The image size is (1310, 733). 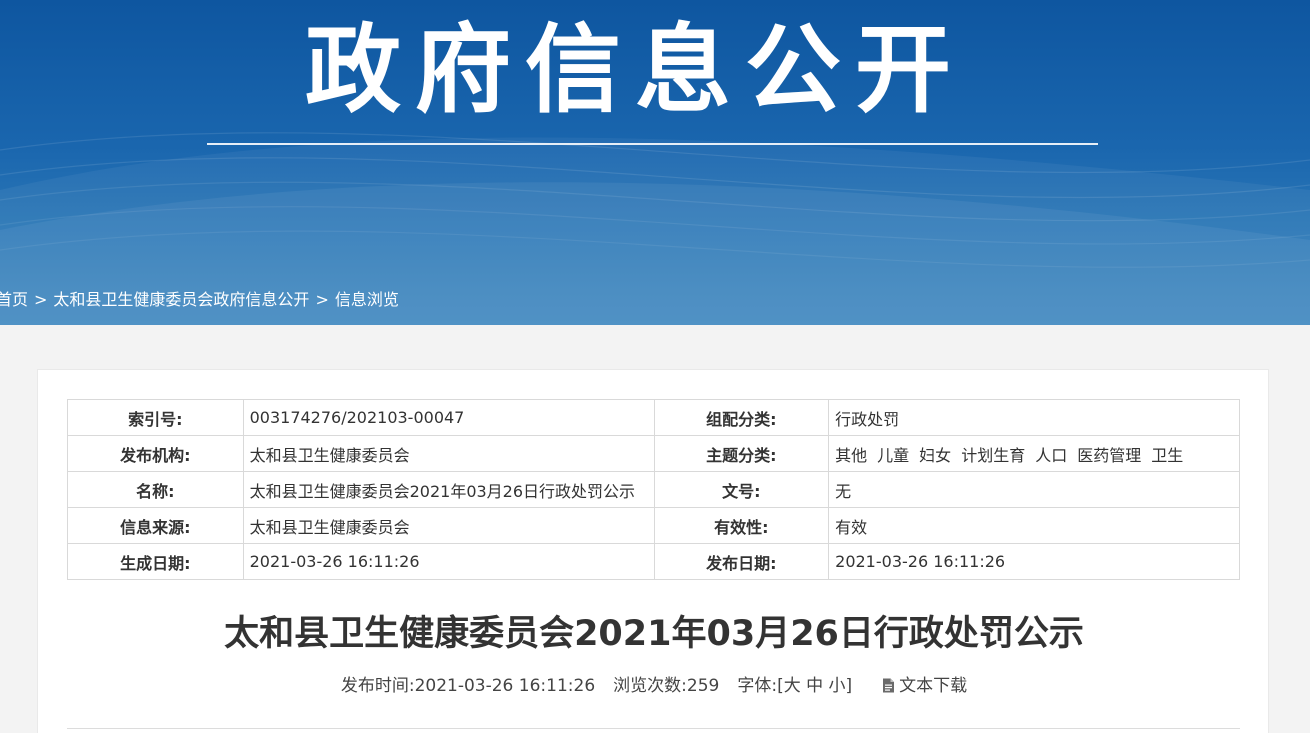 What do you see at coordinates (448, 561) in the screenshot?
I see `created-date-value: 2021-03-26 16:11:26` at bounding box center [448, 561].